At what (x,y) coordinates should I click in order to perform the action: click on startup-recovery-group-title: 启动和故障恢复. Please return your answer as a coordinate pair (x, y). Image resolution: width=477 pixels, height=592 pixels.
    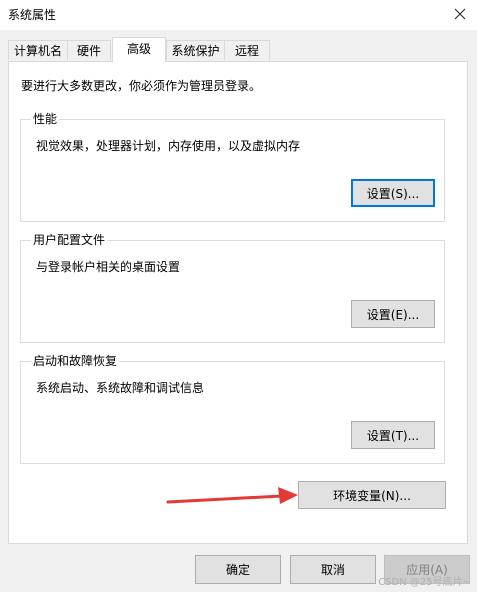
    Looking at the image, I should click on (75, 361).